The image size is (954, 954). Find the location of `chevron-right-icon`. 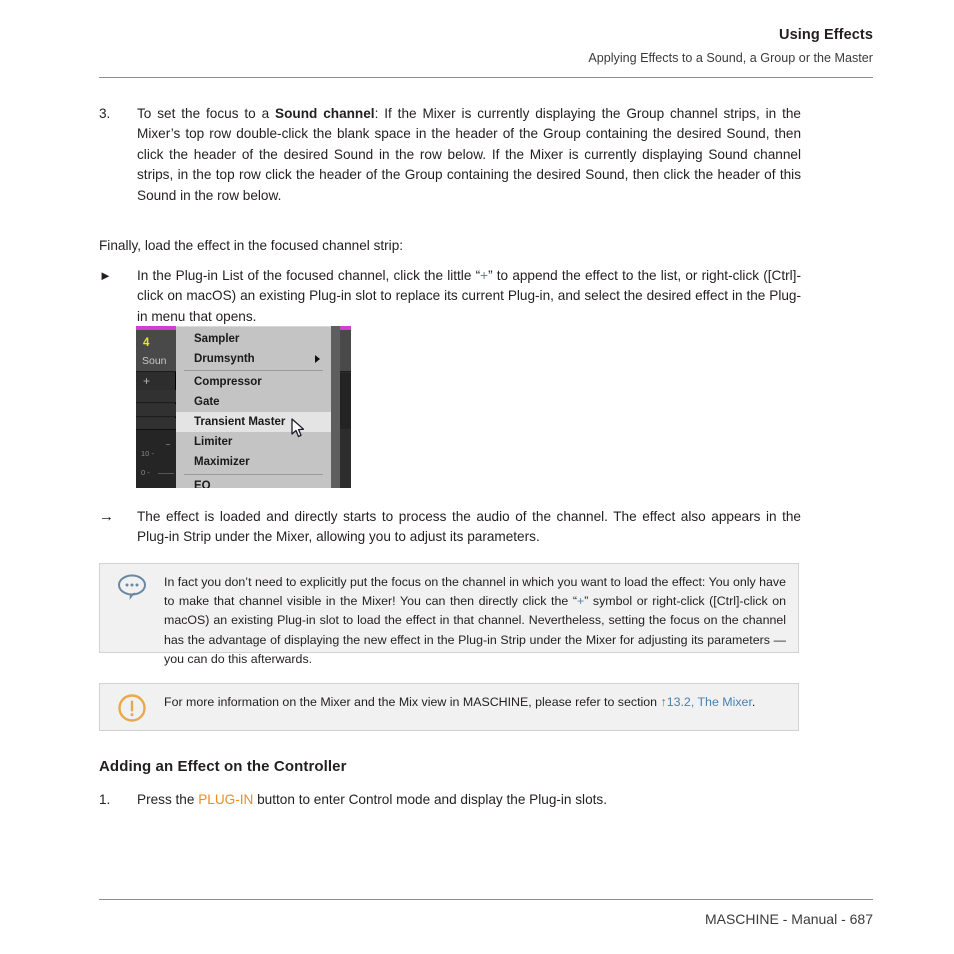

chevron-right-icon is located at coordinates (317, 359).